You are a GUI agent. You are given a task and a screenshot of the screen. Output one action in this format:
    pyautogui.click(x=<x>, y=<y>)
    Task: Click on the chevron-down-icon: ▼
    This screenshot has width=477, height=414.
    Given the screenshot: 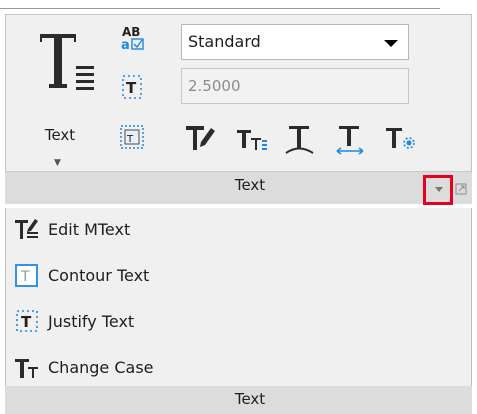 What is the action you would take?
    pyautogui.click(x=57, y=163)
    